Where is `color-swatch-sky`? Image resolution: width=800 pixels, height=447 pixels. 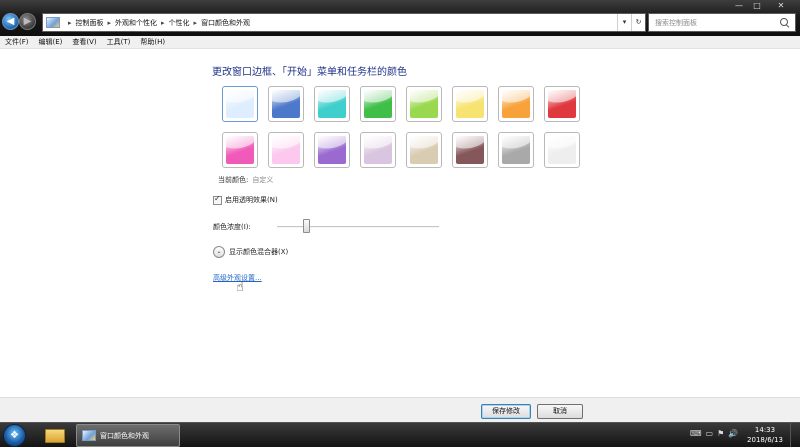
color-swatch-sky is located at coordinates (240, 104).